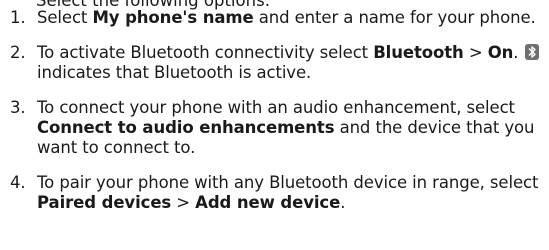 The image size is (549, 250). Describe the element at coordinates (186, 127) in the screenshot. I see `option-connect-audio-enhancements: Connect to audio enhancements` at that location.